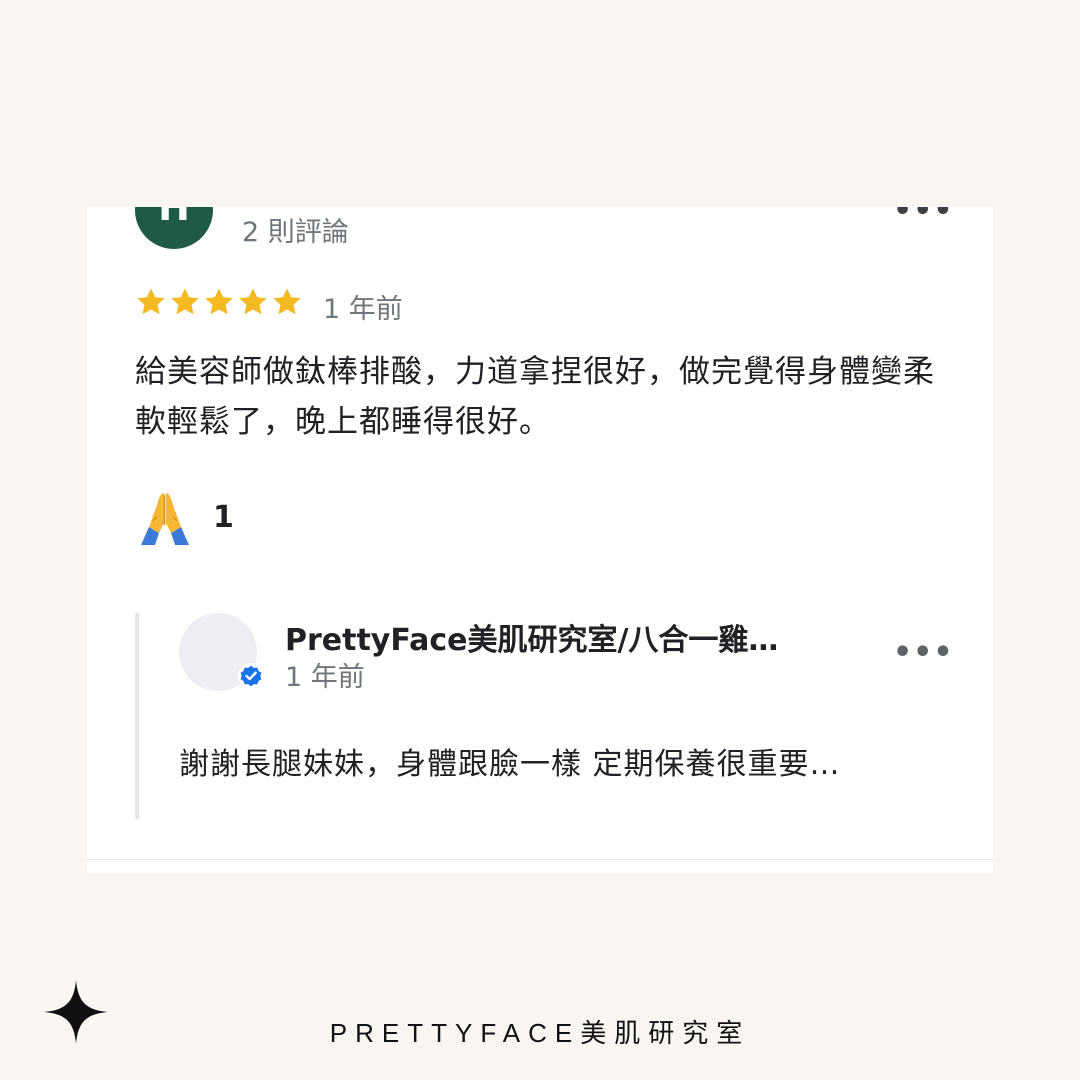  I want to click on brand-footer: PRETTYFACE美肌研究室, so click(540, 1033).